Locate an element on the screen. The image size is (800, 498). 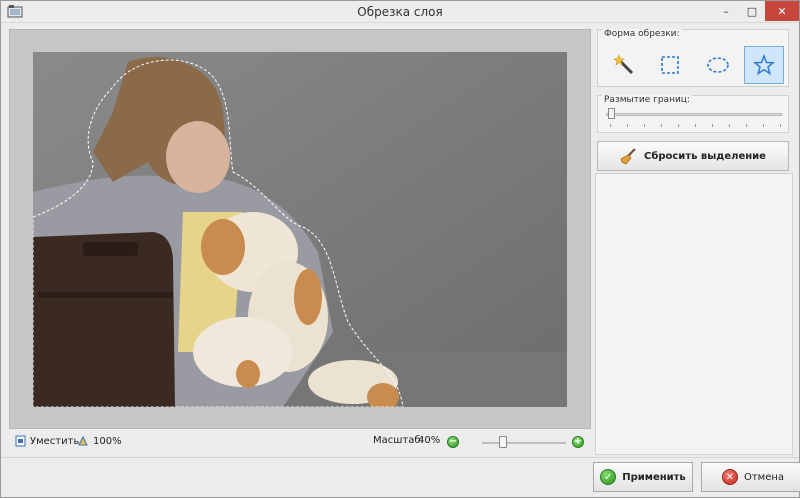
zoom-slider-thumb is located at coordinates (503, 442).